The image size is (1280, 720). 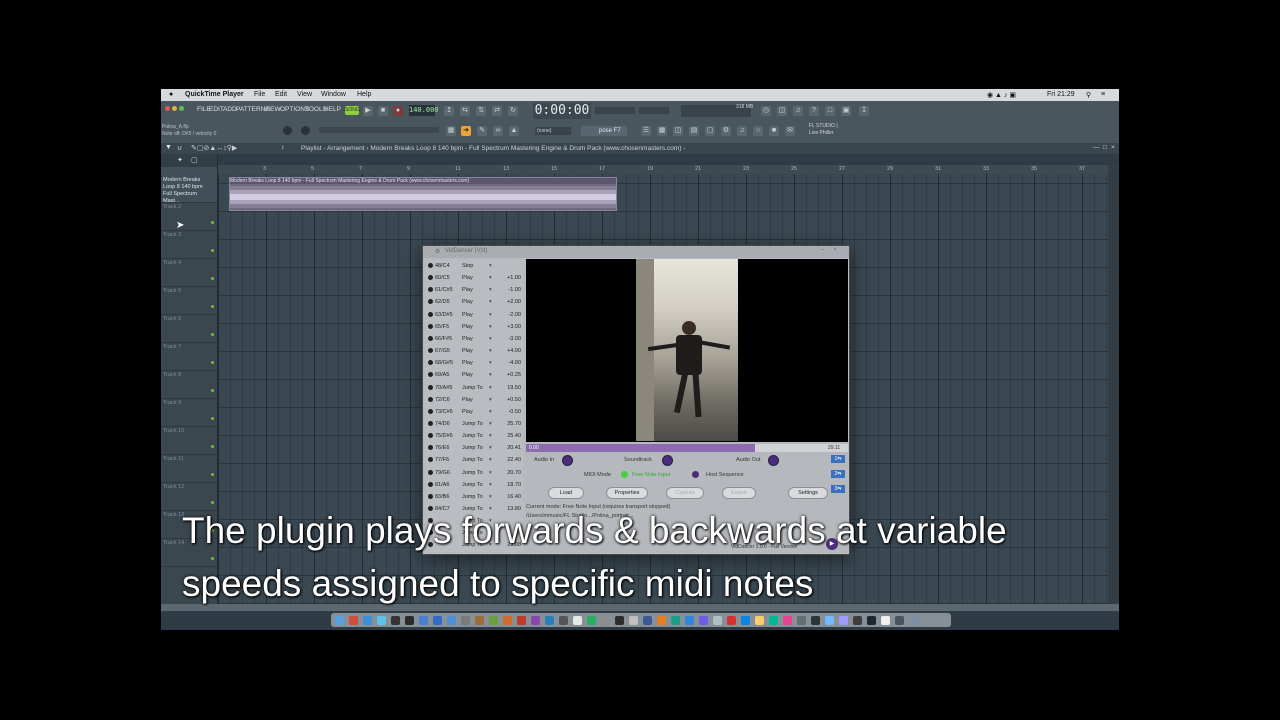 I want to click on track-row: Track 3, so click(x=189, y=244).